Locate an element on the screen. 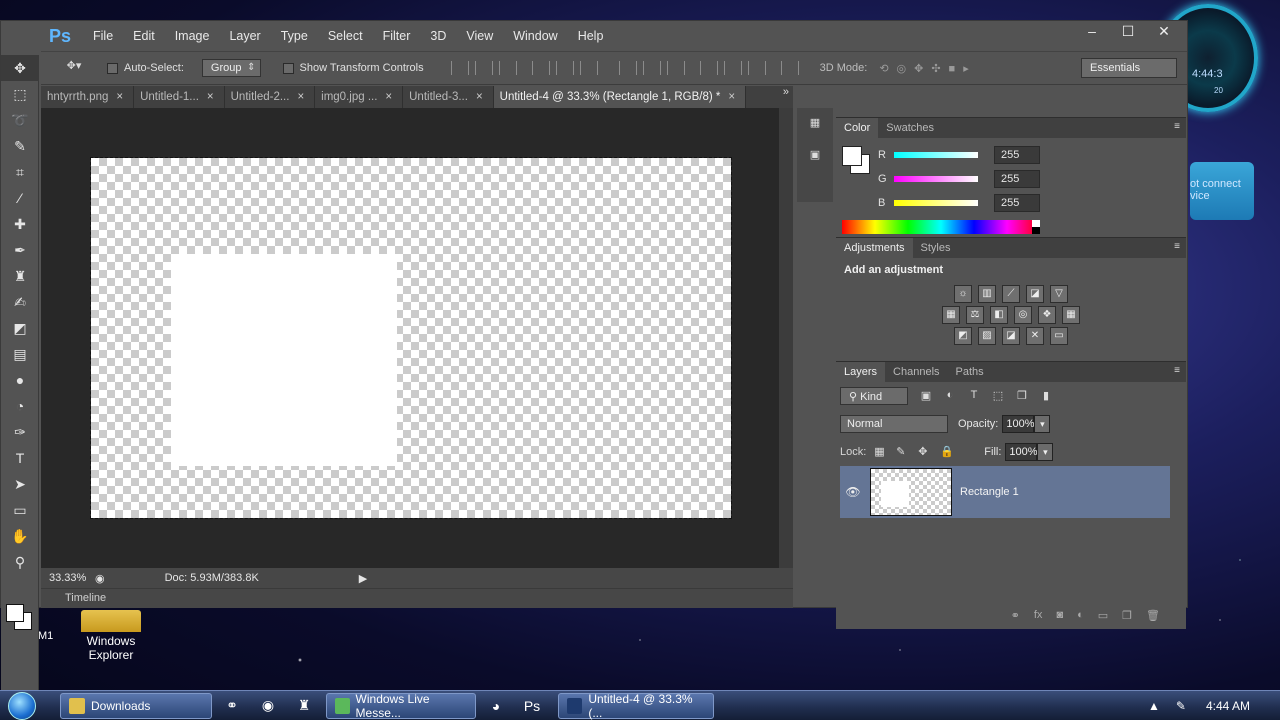 Image resolution: width=1280 pixels, height=720 pixels. brush-tool-icon: ✒ is located at coordinates (20, 250).